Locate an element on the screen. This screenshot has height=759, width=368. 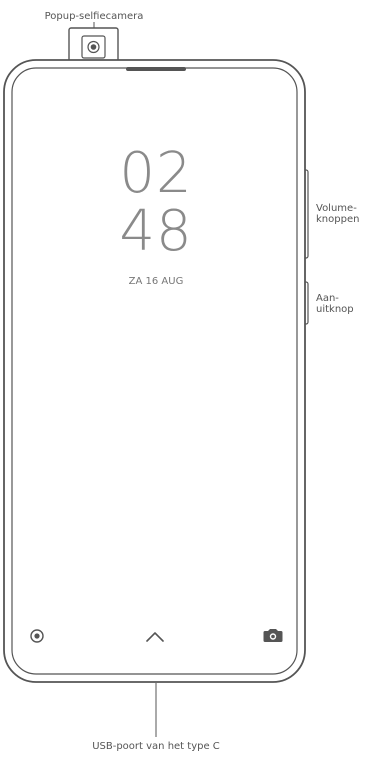
volume-buttons-label: Volume- knoppen is located at coordinates (337, 214).